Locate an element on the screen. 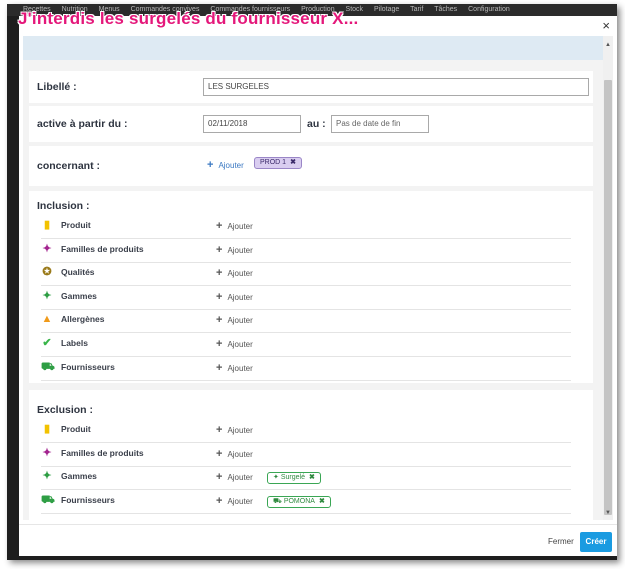 The height and width of the screenshot is (569, 625). au-label: au : is located at coordinates (316, 124).